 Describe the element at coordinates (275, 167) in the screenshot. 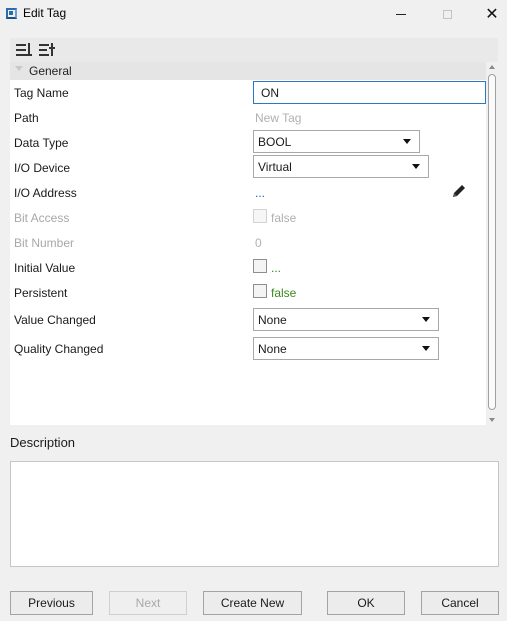

I see `io-device-value: Virtual` at that location.